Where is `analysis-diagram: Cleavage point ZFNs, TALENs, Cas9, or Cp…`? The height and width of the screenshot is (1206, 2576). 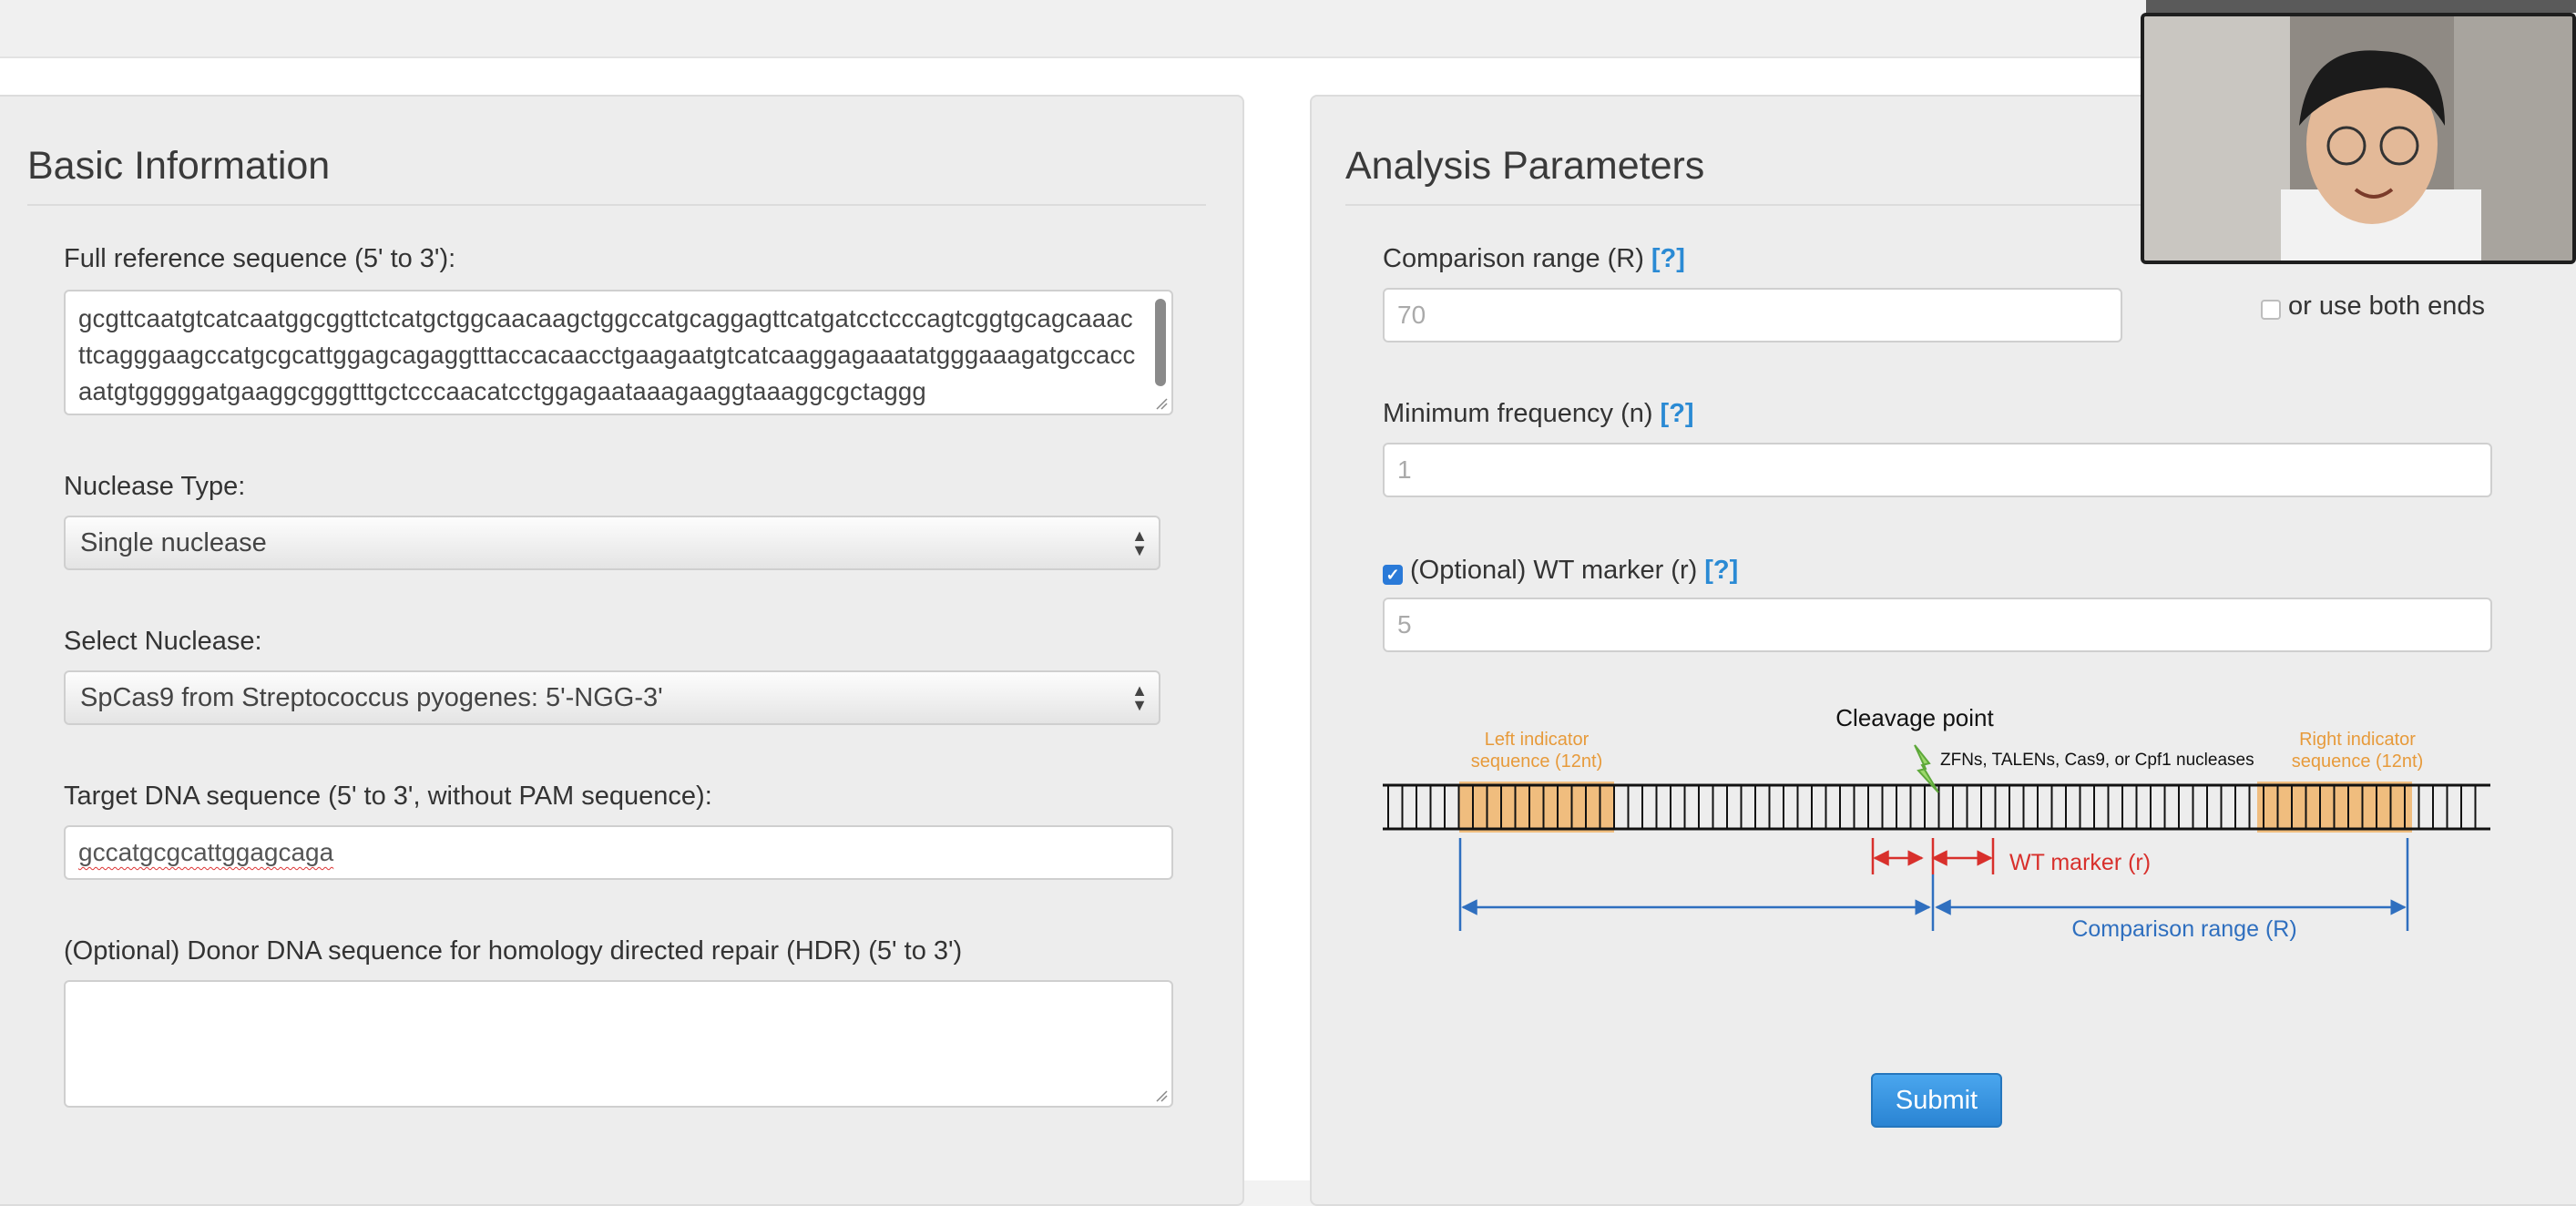
analysis-diagram: Cleavage point ZFNs, TALENs, Cas9, or Cp… is located at coordinates (1937, 823).